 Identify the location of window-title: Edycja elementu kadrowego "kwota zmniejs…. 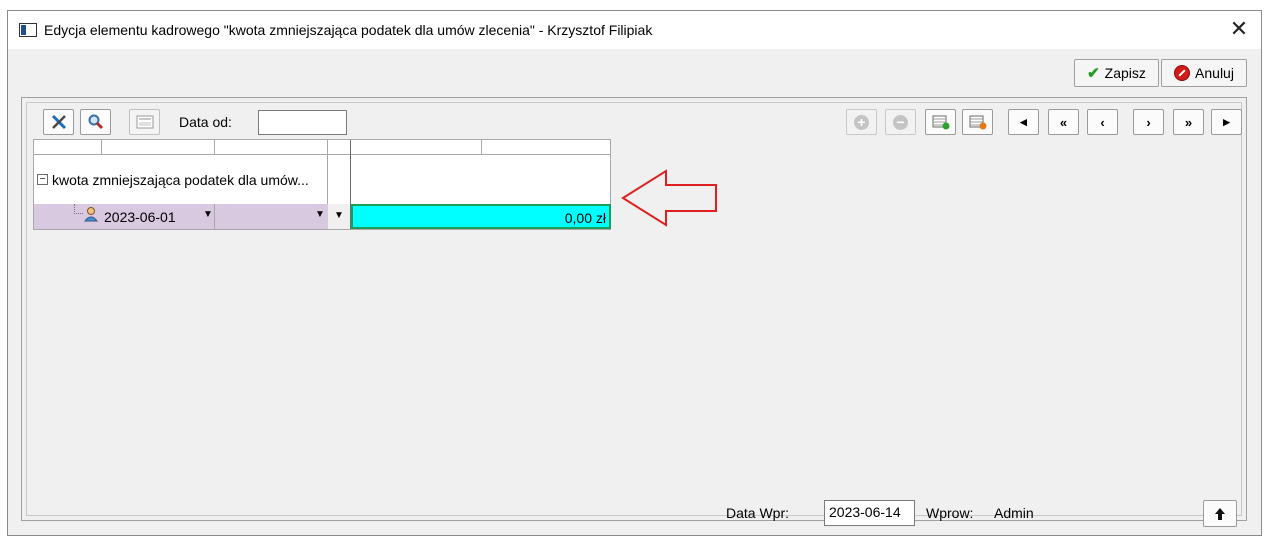
(348, 30).